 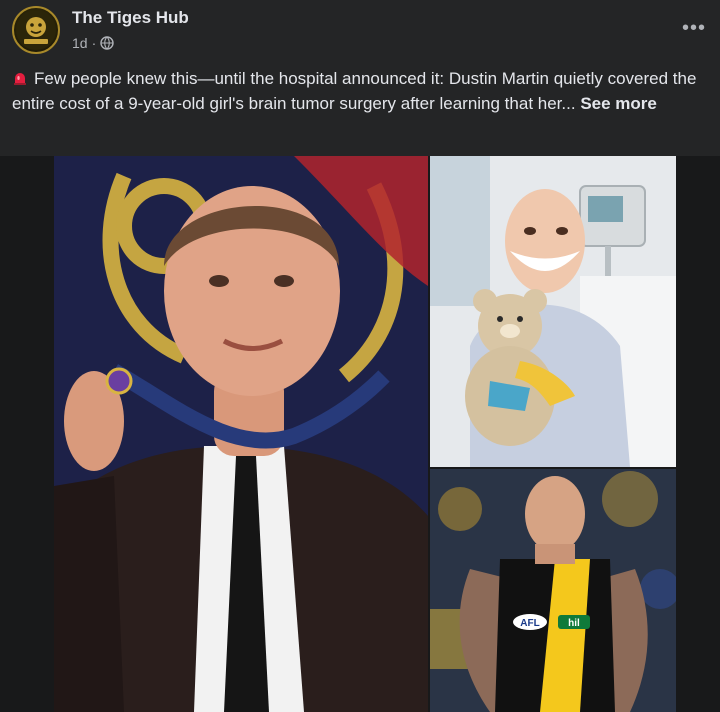 I want to click on photo-child-with-teddy-bear, so click(x=553, y=311).